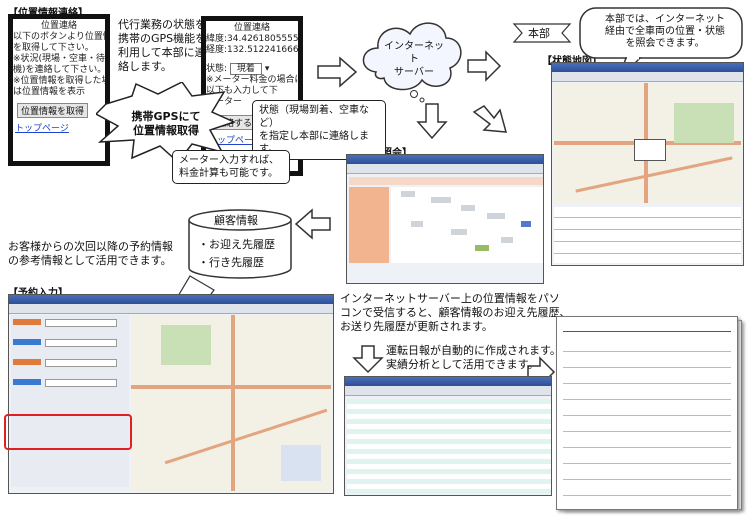 The image size is (750, 516). What do you see at coordinates (650, 150) in the screenshot?
I see `map-popup` at bounding box center [650, 150].